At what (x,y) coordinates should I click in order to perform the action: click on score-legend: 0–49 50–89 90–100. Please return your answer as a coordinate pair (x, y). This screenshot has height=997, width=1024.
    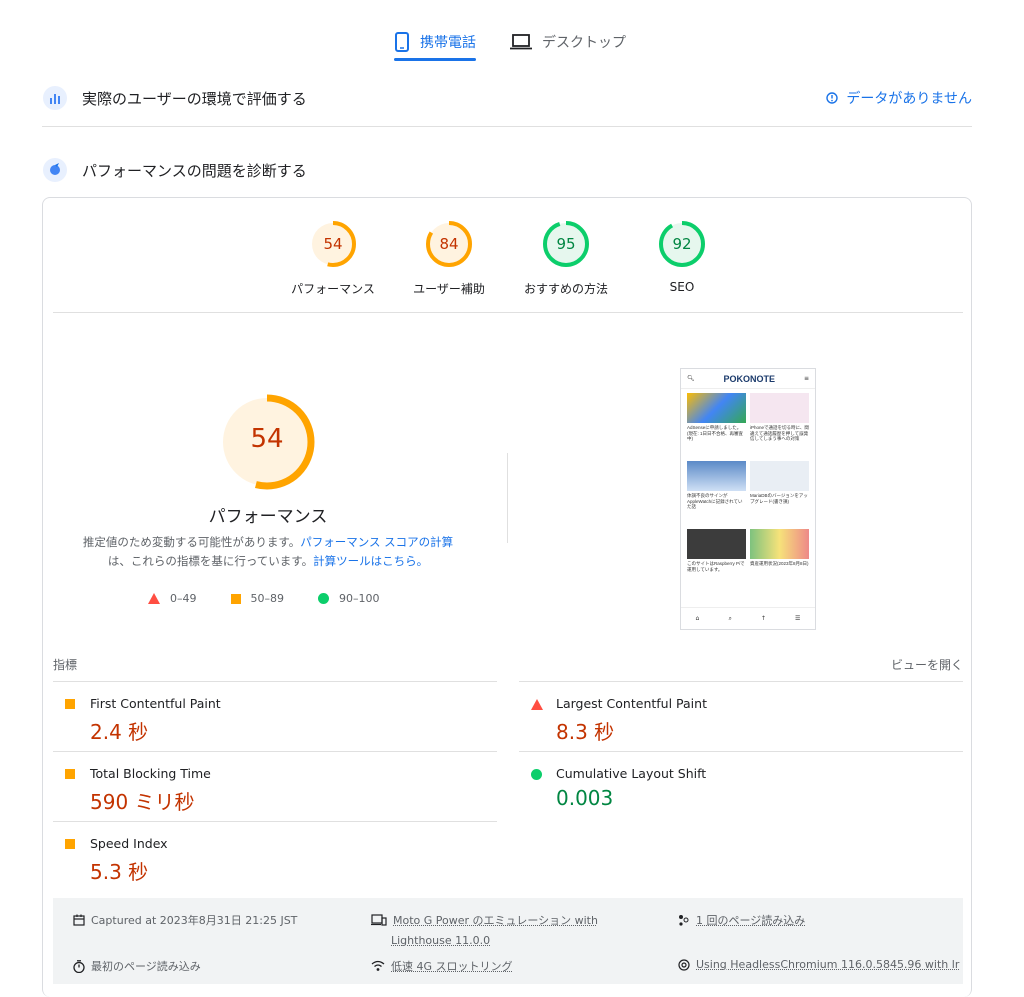
    Looking at the image, I should click on (281, 598).